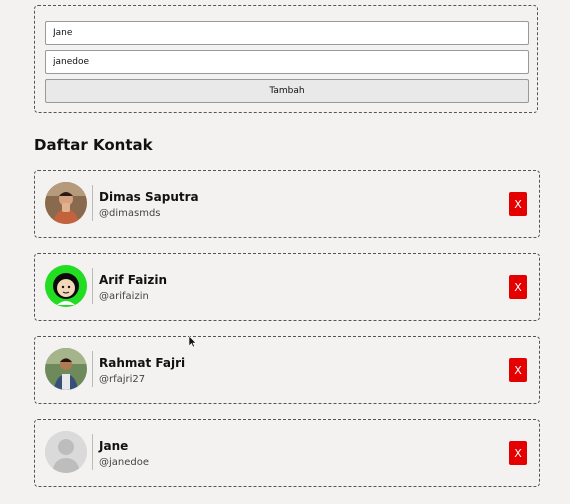  What do you see at coordinates (142, 363) in the screenshot?
I see `contact-name: Rahmat Fajri` at bounding box center [142, 363].